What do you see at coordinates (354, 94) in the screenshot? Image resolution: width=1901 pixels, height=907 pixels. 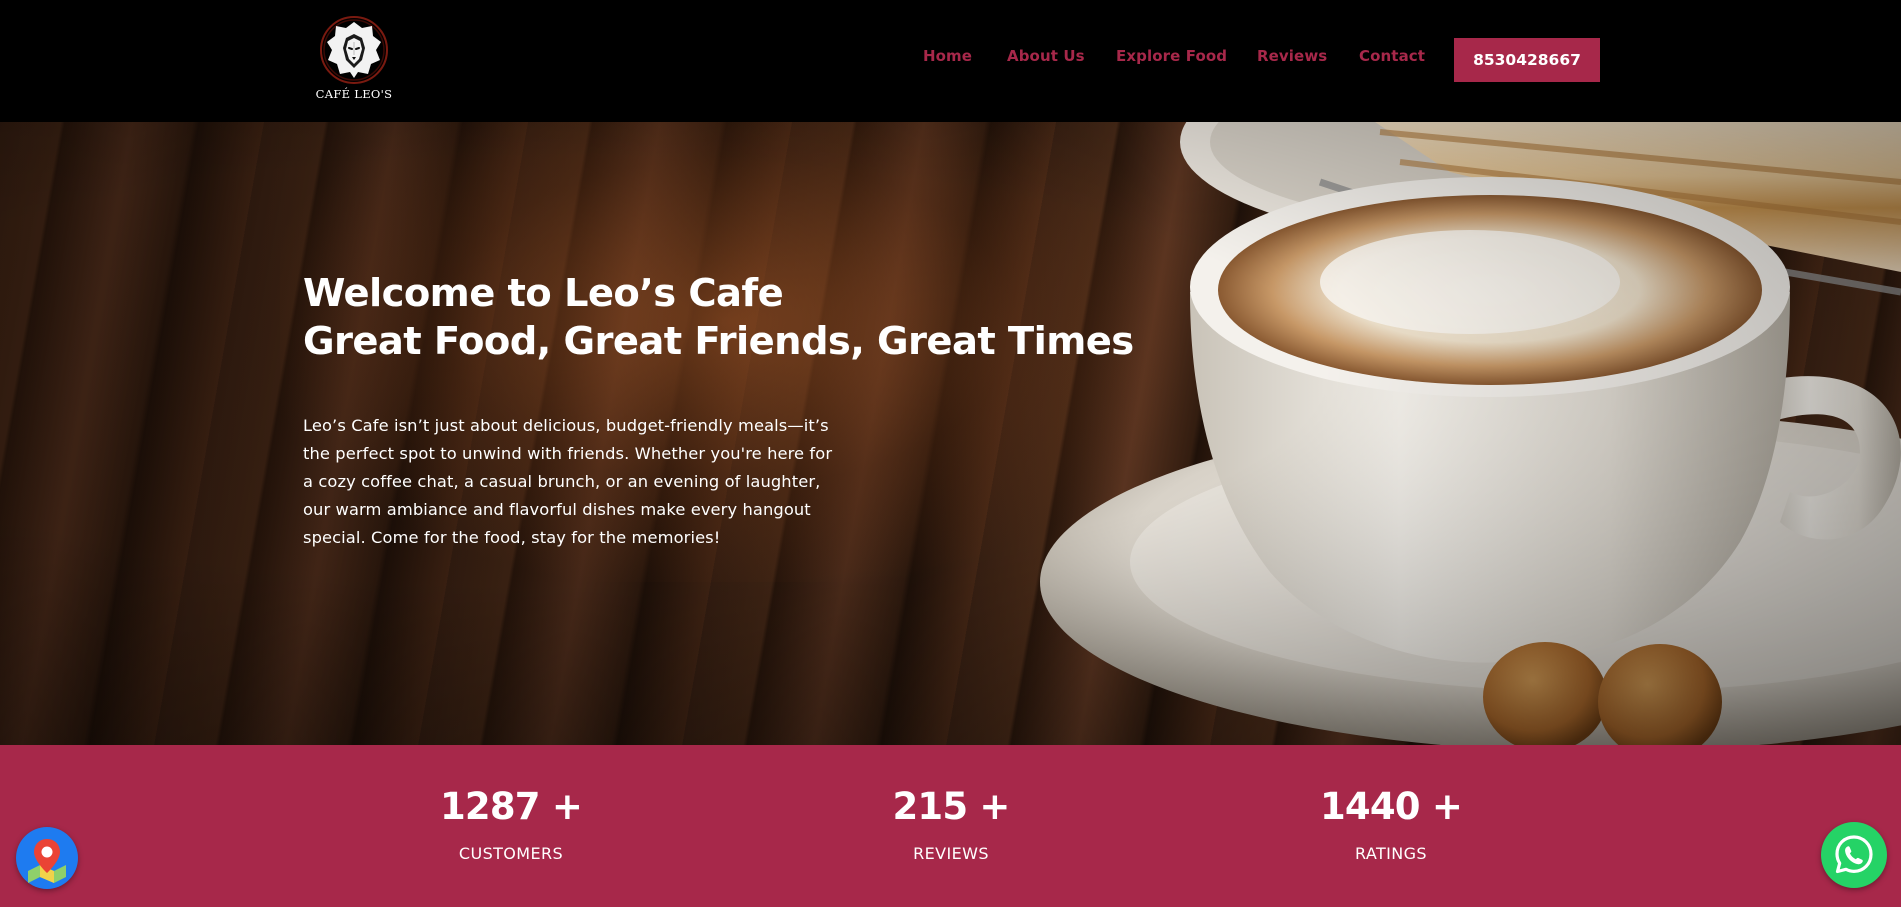 I see `logo-text: CAFÉ LEO'S` at bounding box center [354, 94].